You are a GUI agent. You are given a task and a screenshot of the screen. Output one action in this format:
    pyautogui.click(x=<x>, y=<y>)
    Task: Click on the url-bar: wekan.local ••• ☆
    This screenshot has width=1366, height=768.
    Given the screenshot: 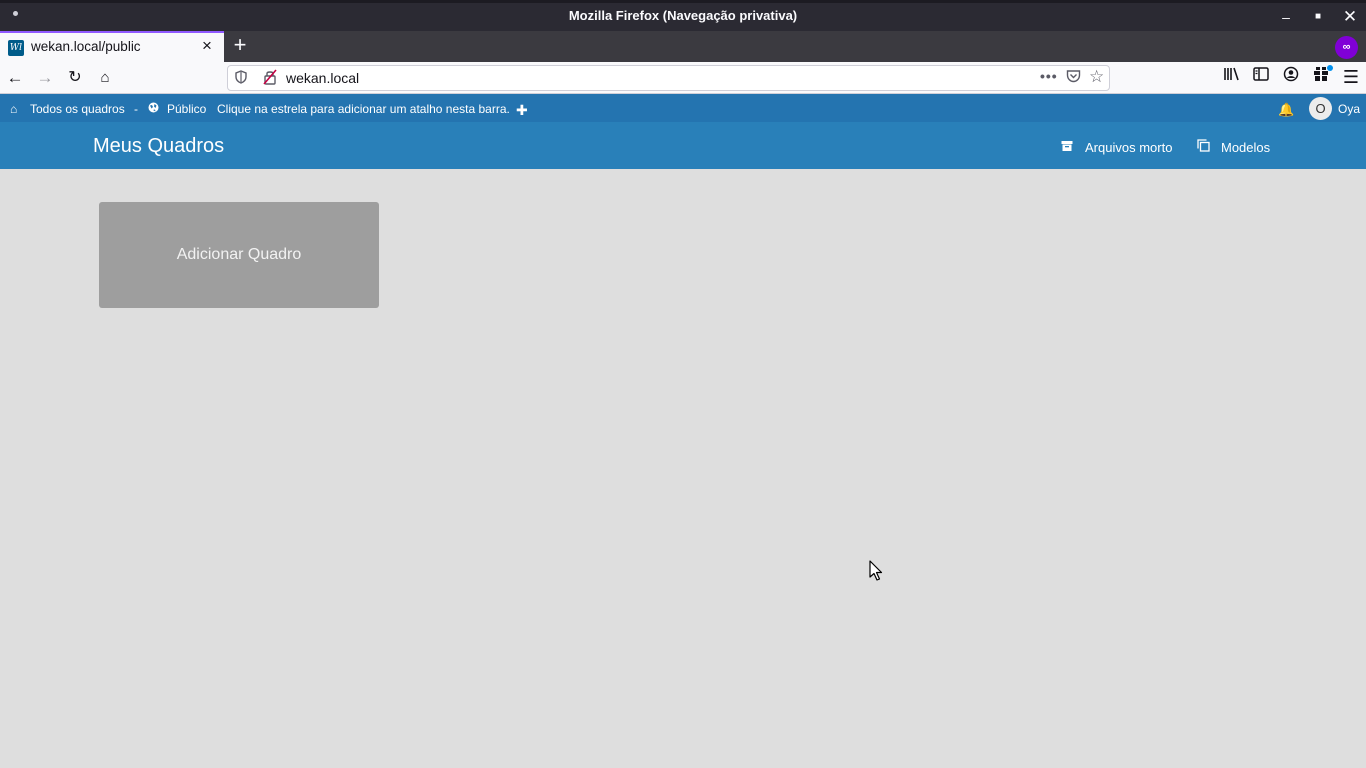 What is the action you would take?
    pyautogui.click(x=668, y=78)
    